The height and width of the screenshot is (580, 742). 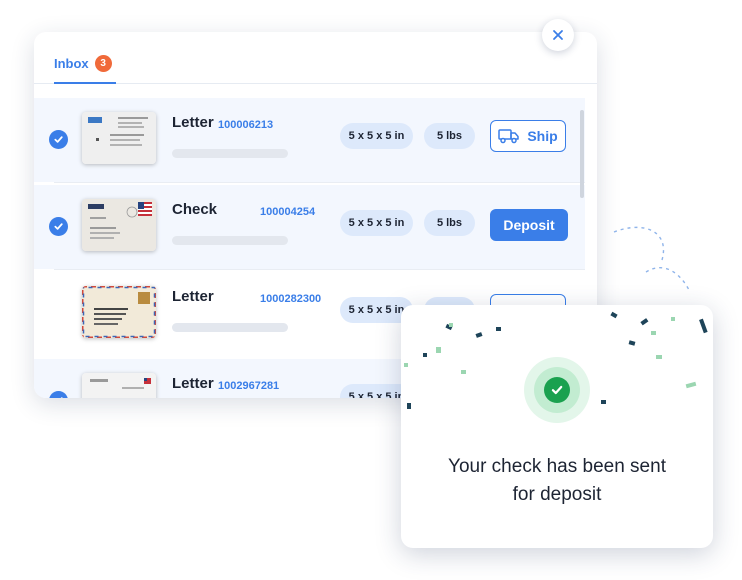 What do you see at coordinates (509, 136) in the screenshot?
I see `truck-icon` at bounding box center [509, 136].